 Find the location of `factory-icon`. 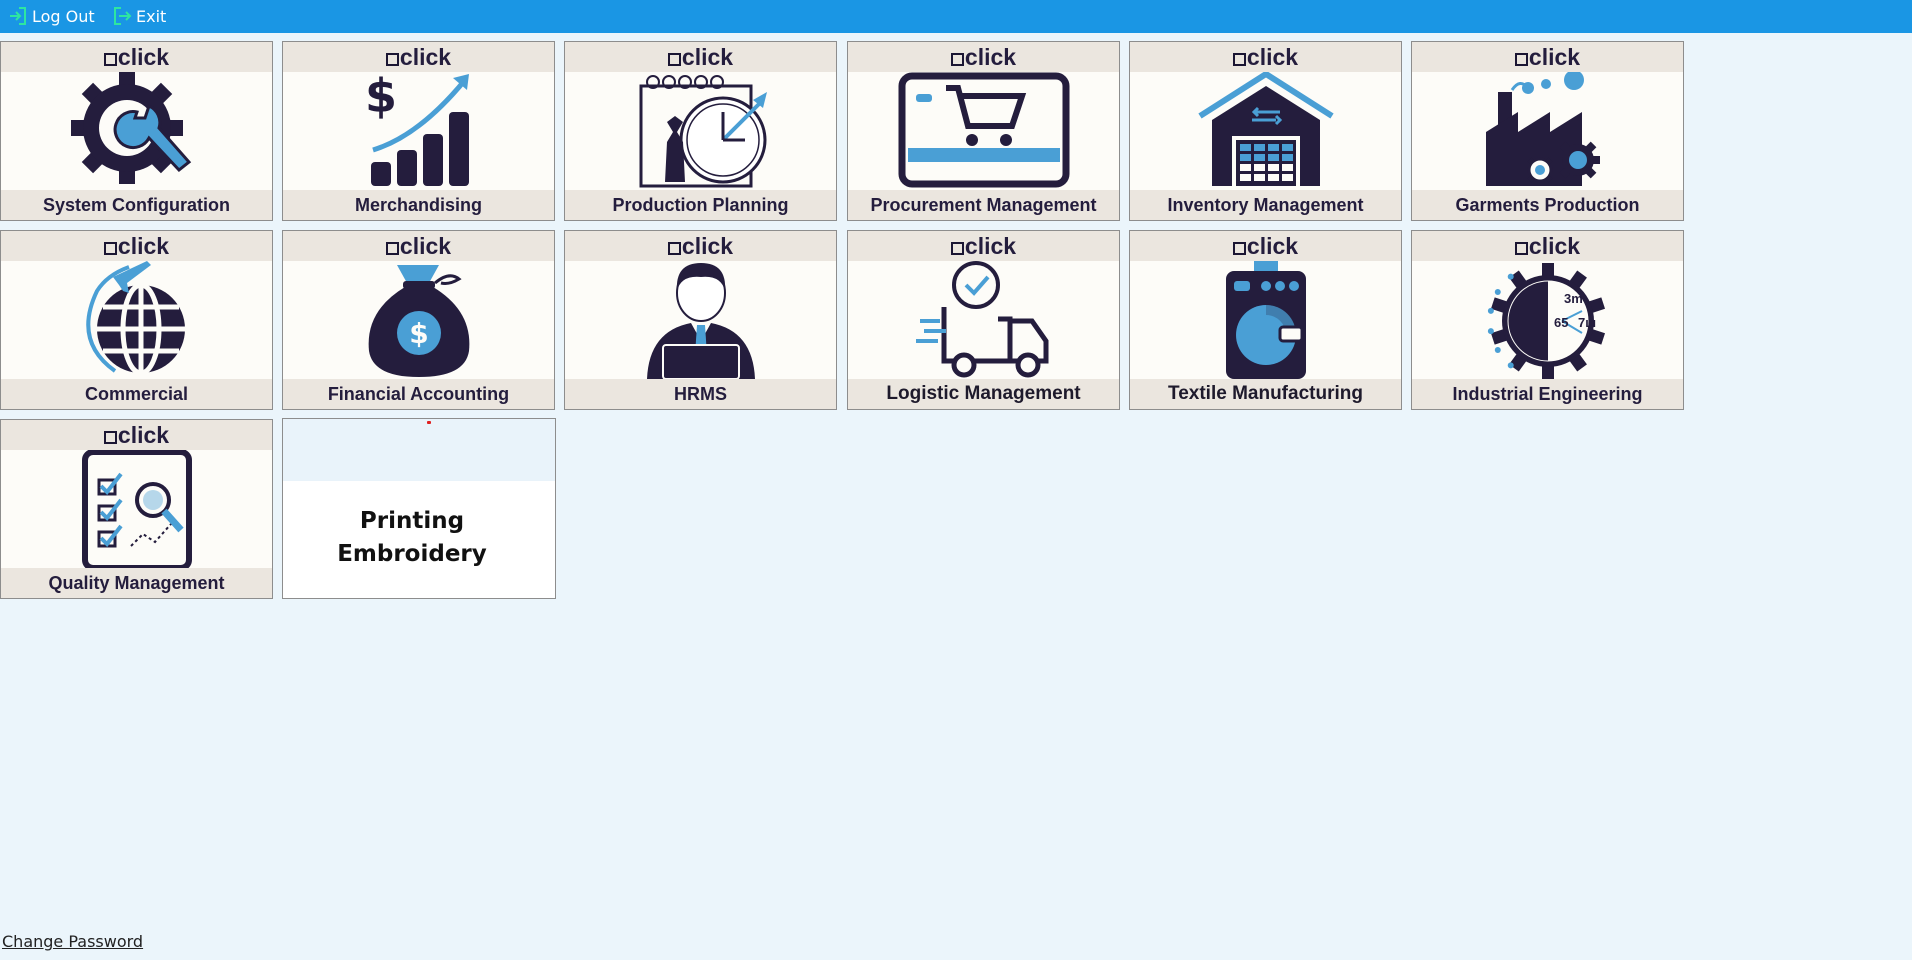

factory-icon is located at coordinates (1547, 132).